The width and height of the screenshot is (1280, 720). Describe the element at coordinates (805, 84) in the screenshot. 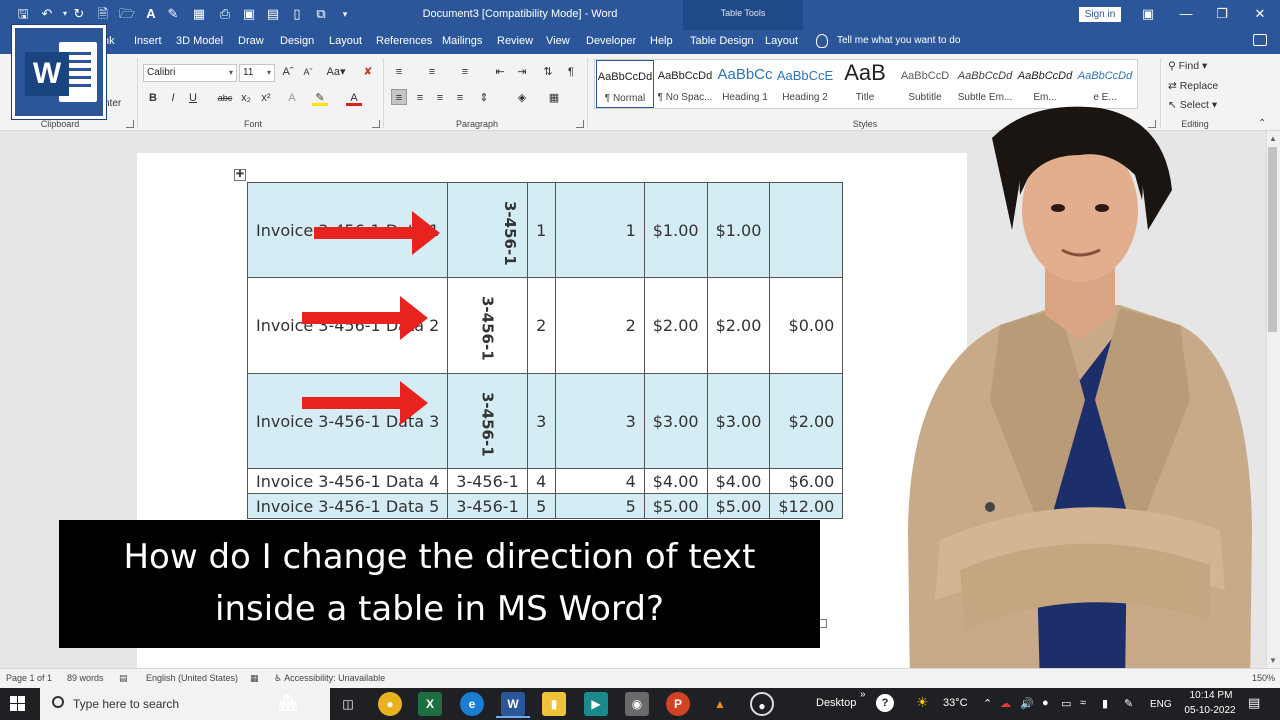

I see `style-heading-2: AaBbCcE Heading 2` at that location.